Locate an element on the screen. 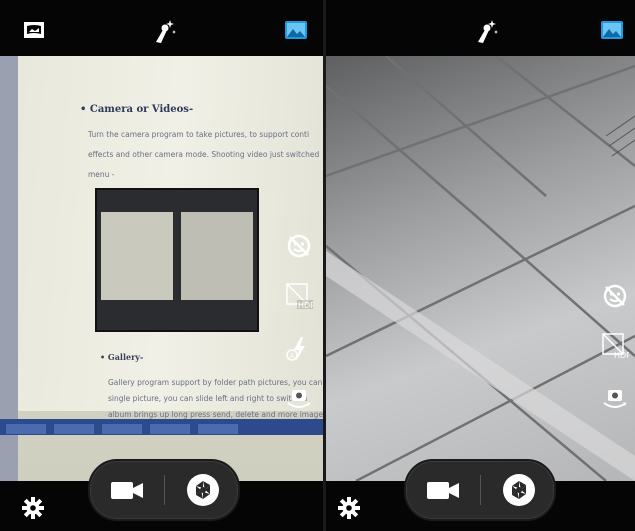 This screenshot has width=635, height=531. doc-line-3: menu - is located at coordinates (101, 174).